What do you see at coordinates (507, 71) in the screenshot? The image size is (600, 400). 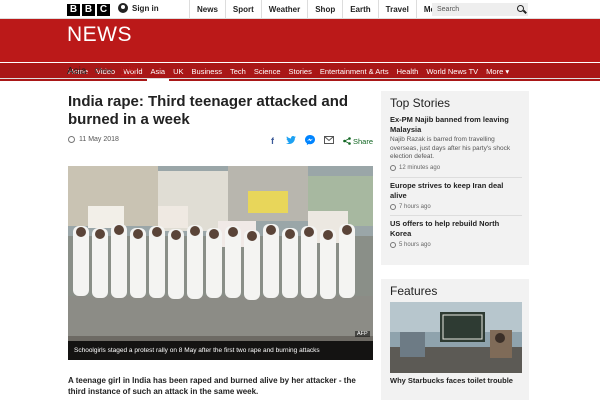 I see `chevron-down-icon: ▾` at bounding box center [507, 71].